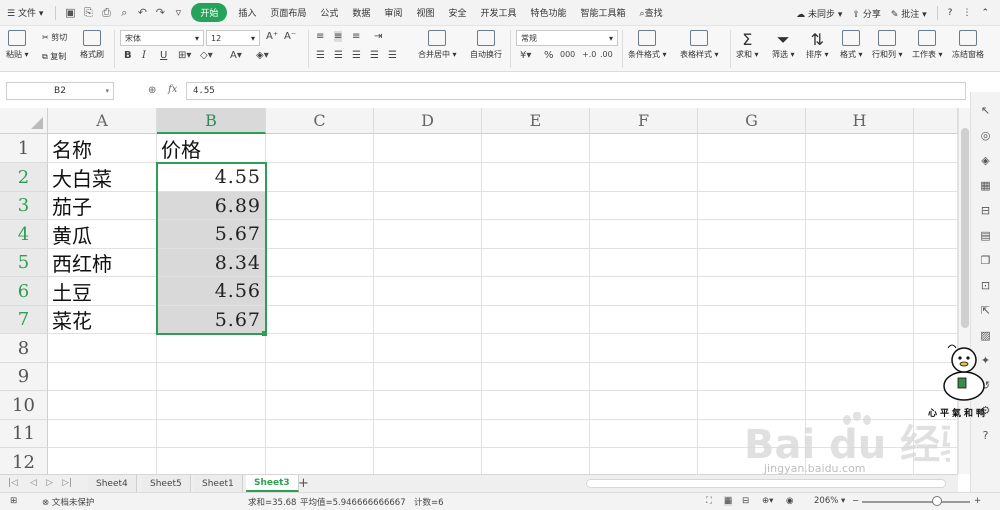  I want to click on wrap-text-button: 自动换行, so click(486, 45).